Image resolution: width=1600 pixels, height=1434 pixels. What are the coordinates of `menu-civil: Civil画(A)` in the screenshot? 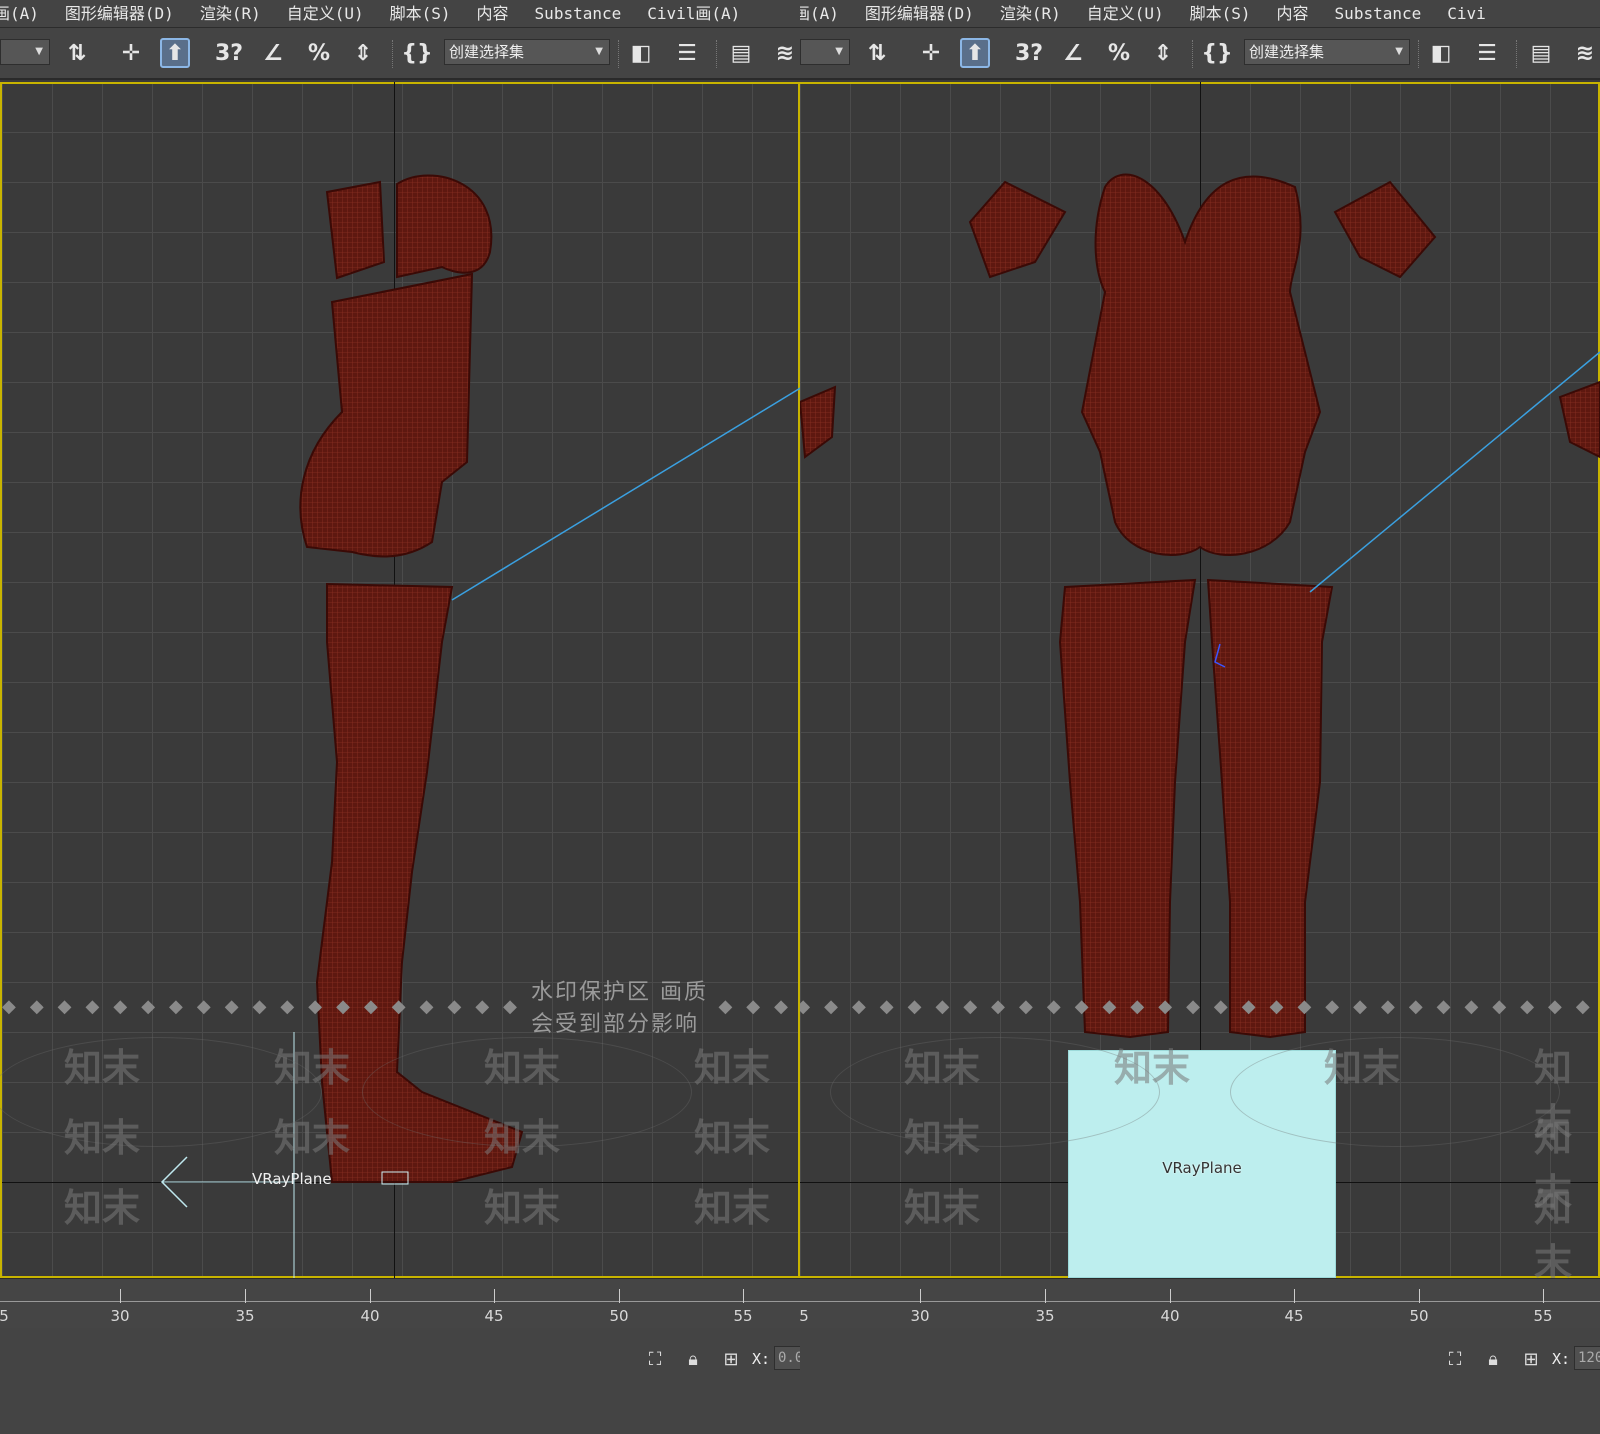 It's located at (698, 14).